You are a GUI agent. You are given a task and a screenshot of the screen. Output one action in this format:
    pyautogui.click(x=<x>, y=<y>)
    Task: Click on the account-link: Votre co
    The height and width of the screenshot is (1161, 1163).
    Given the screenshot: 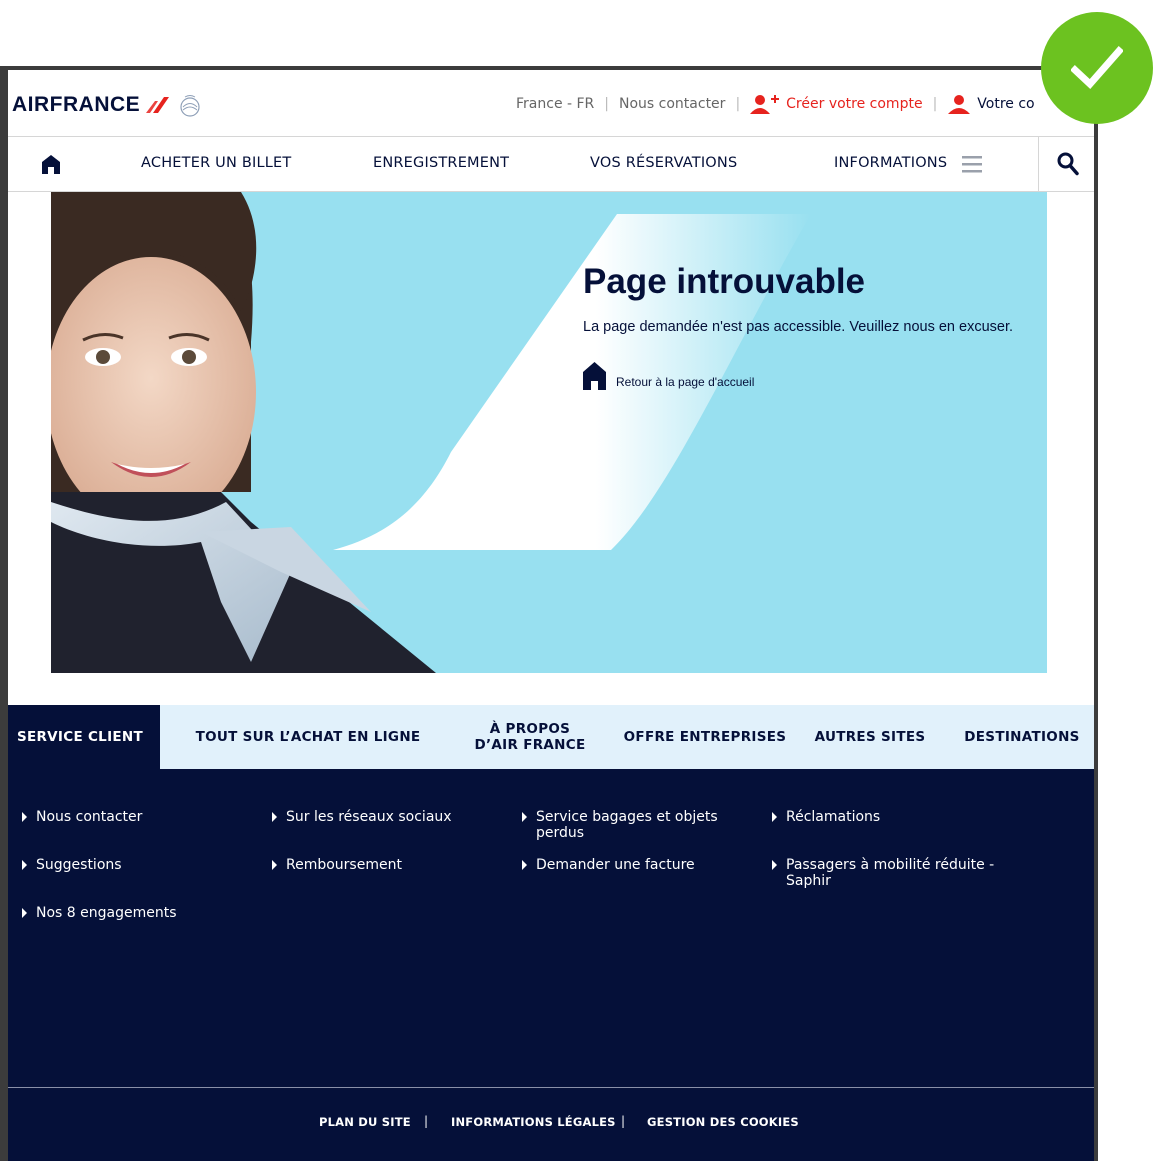 What is the action you would take?
    pyautogui.click(x=991, y=104)
    